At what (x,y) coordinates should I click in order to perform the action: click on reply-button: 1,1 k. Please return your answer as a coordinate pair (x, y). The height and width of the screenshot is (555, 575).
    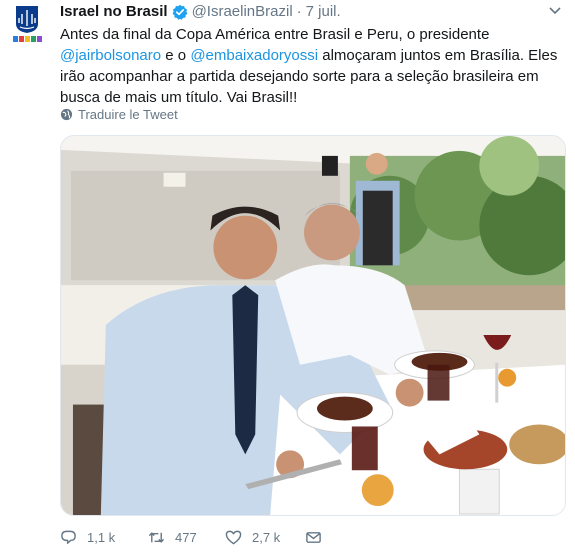
    Looking at the image, I should click on (104, 537).